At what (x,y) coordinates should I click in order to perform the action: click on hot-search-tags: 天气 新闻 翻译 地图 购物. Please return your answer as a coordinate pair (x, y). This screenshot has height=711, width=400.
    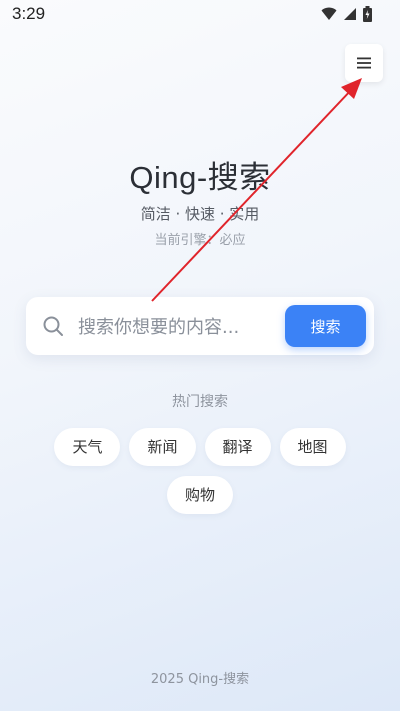
    Looking at the image, I should click on (200, 471).